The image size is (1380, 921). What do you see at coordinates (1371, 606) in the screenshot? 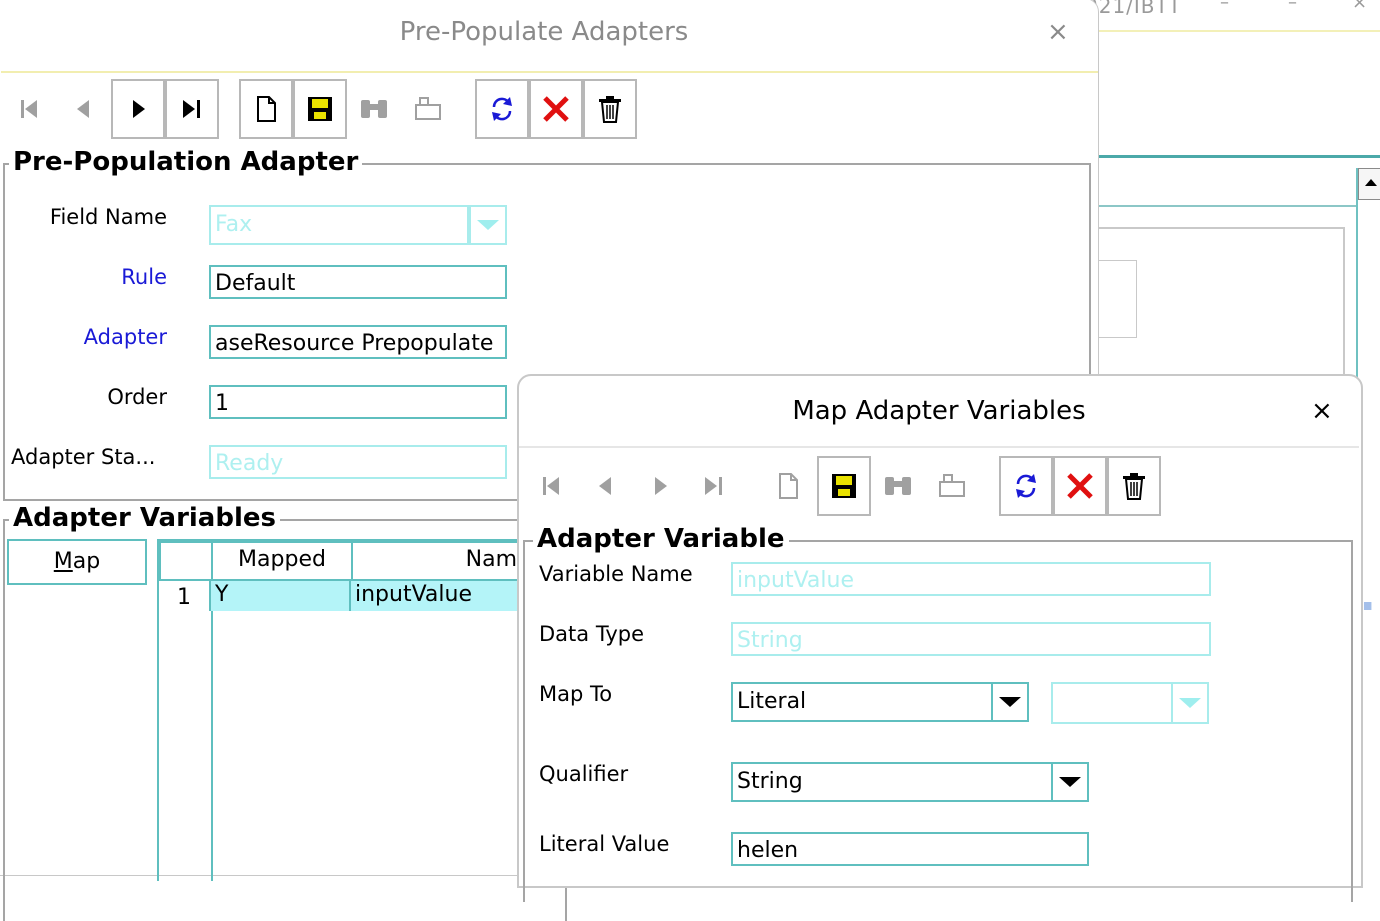
I see `scroll-grip-icon: ═ ═` at bounding box center [1371, 606].